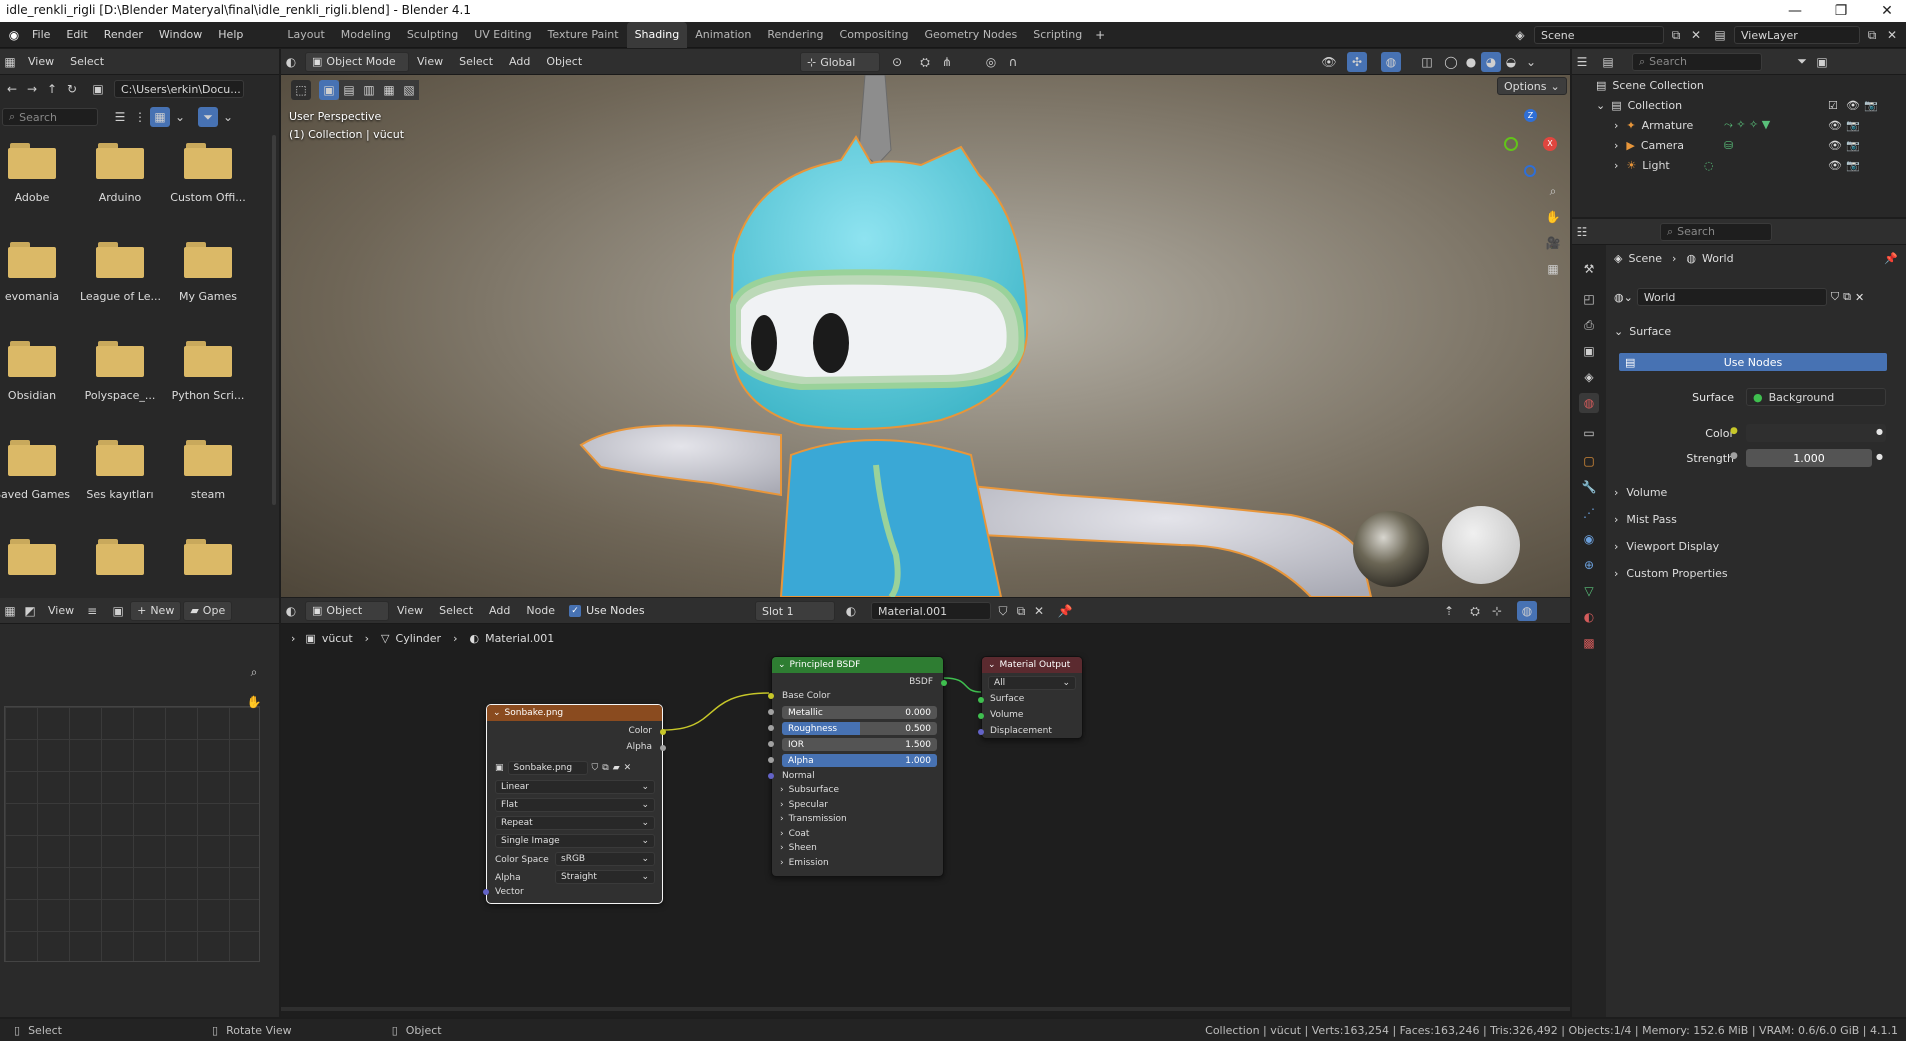 This screenshot has width=1906, height=1041. What do you see at coordinates (208, 117) in the screenshot?
I see `filter-icon: ⏷` at bounding box center [208, 117].